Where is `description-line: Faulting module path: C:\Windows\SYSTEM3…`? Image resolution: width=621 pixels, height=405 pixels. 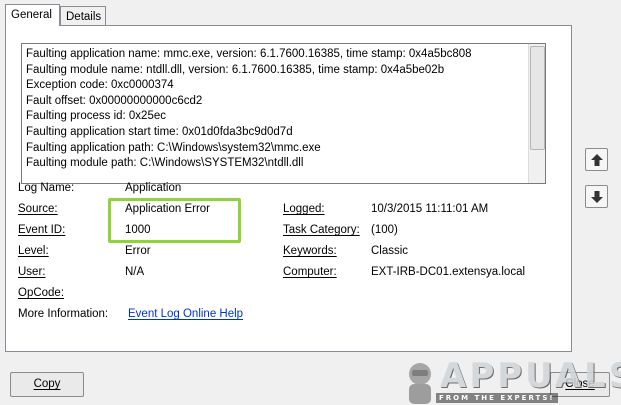 description-line: Faulting module path: C:\Windows\SYSTEM3… is located at coordinates (165, 163).